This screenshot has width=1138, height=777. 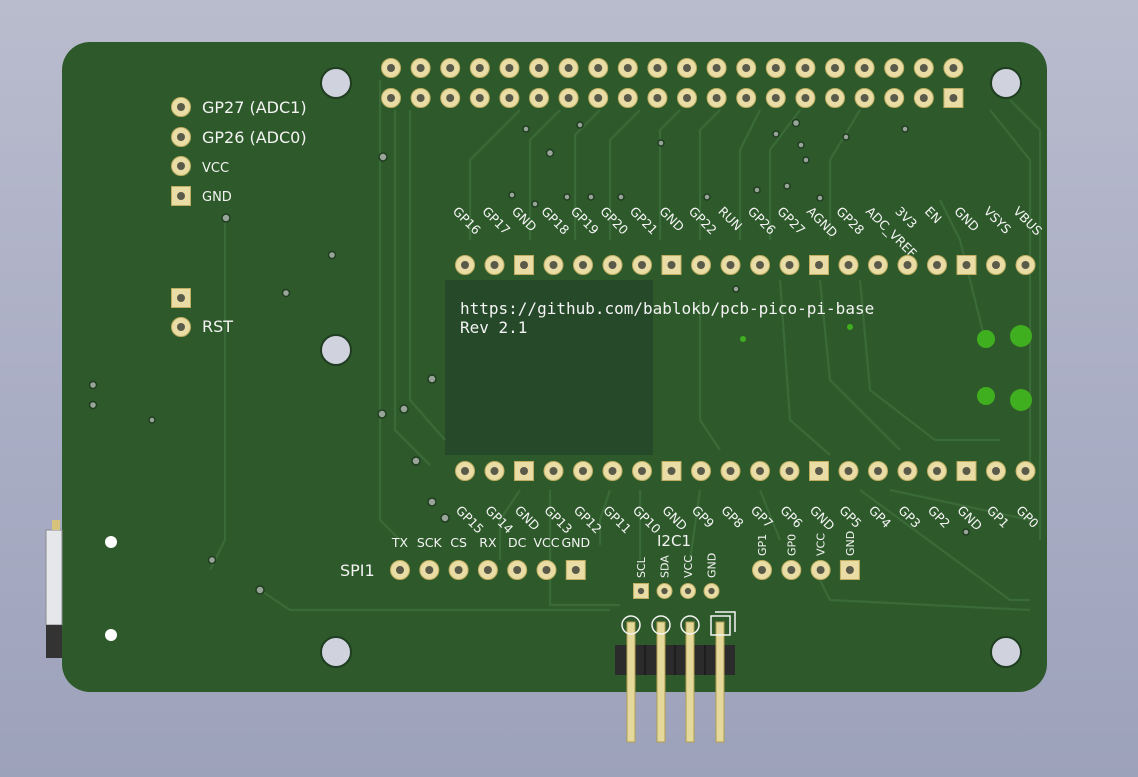 I want to click on spi-pin-label: DC, so click(x=517, y=542).